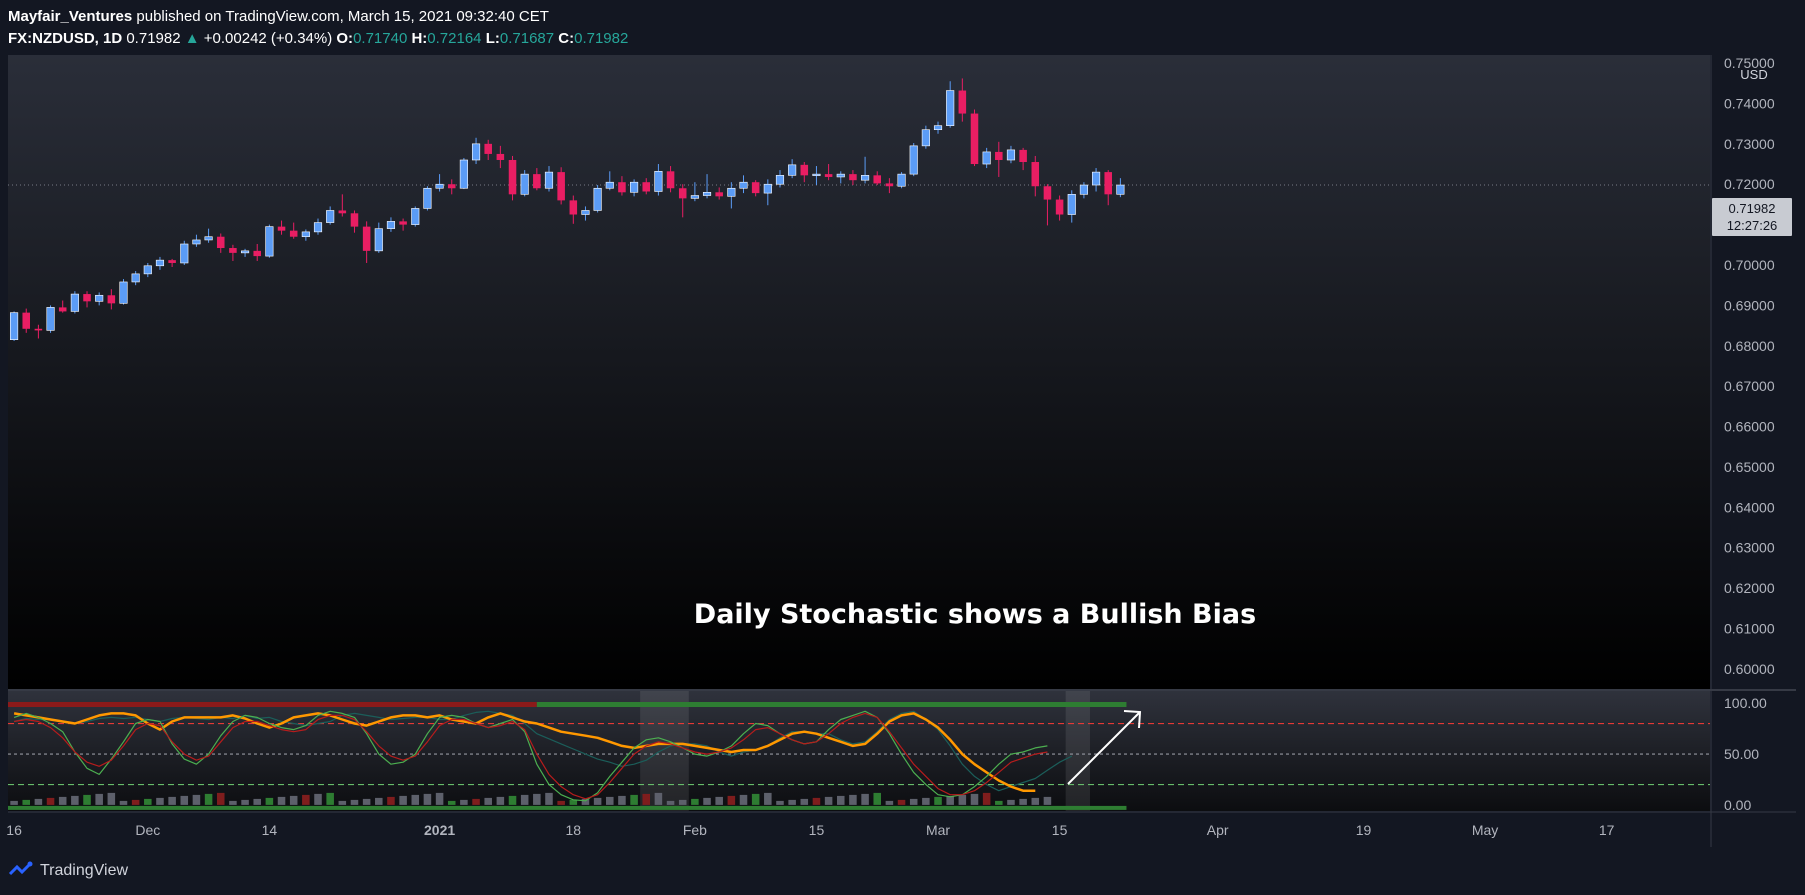 The height and width of the screenshot is (895, 1805). I want to click on low-value: 0.71687, so click(527, 38).